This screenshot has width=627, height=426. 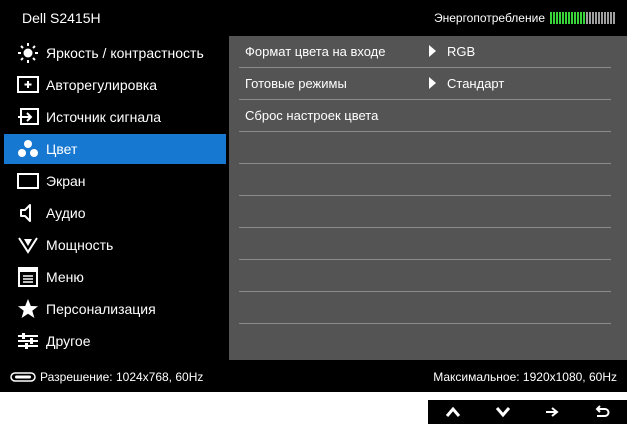 I want to click on menu-item-personalize: Персонализация, so click(x=115, y=309).